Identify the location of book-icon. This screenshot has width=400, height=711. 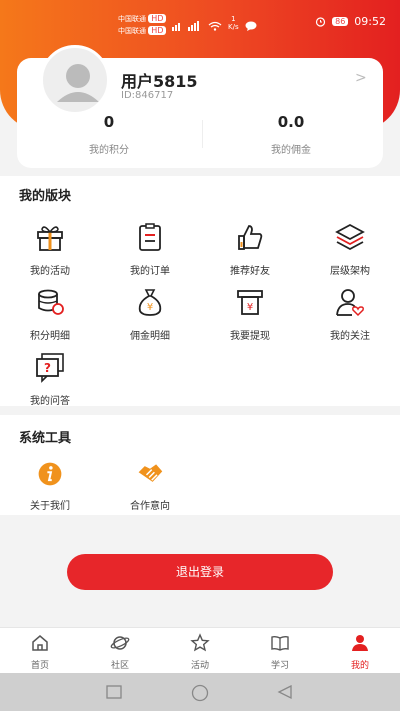
(280, 643).